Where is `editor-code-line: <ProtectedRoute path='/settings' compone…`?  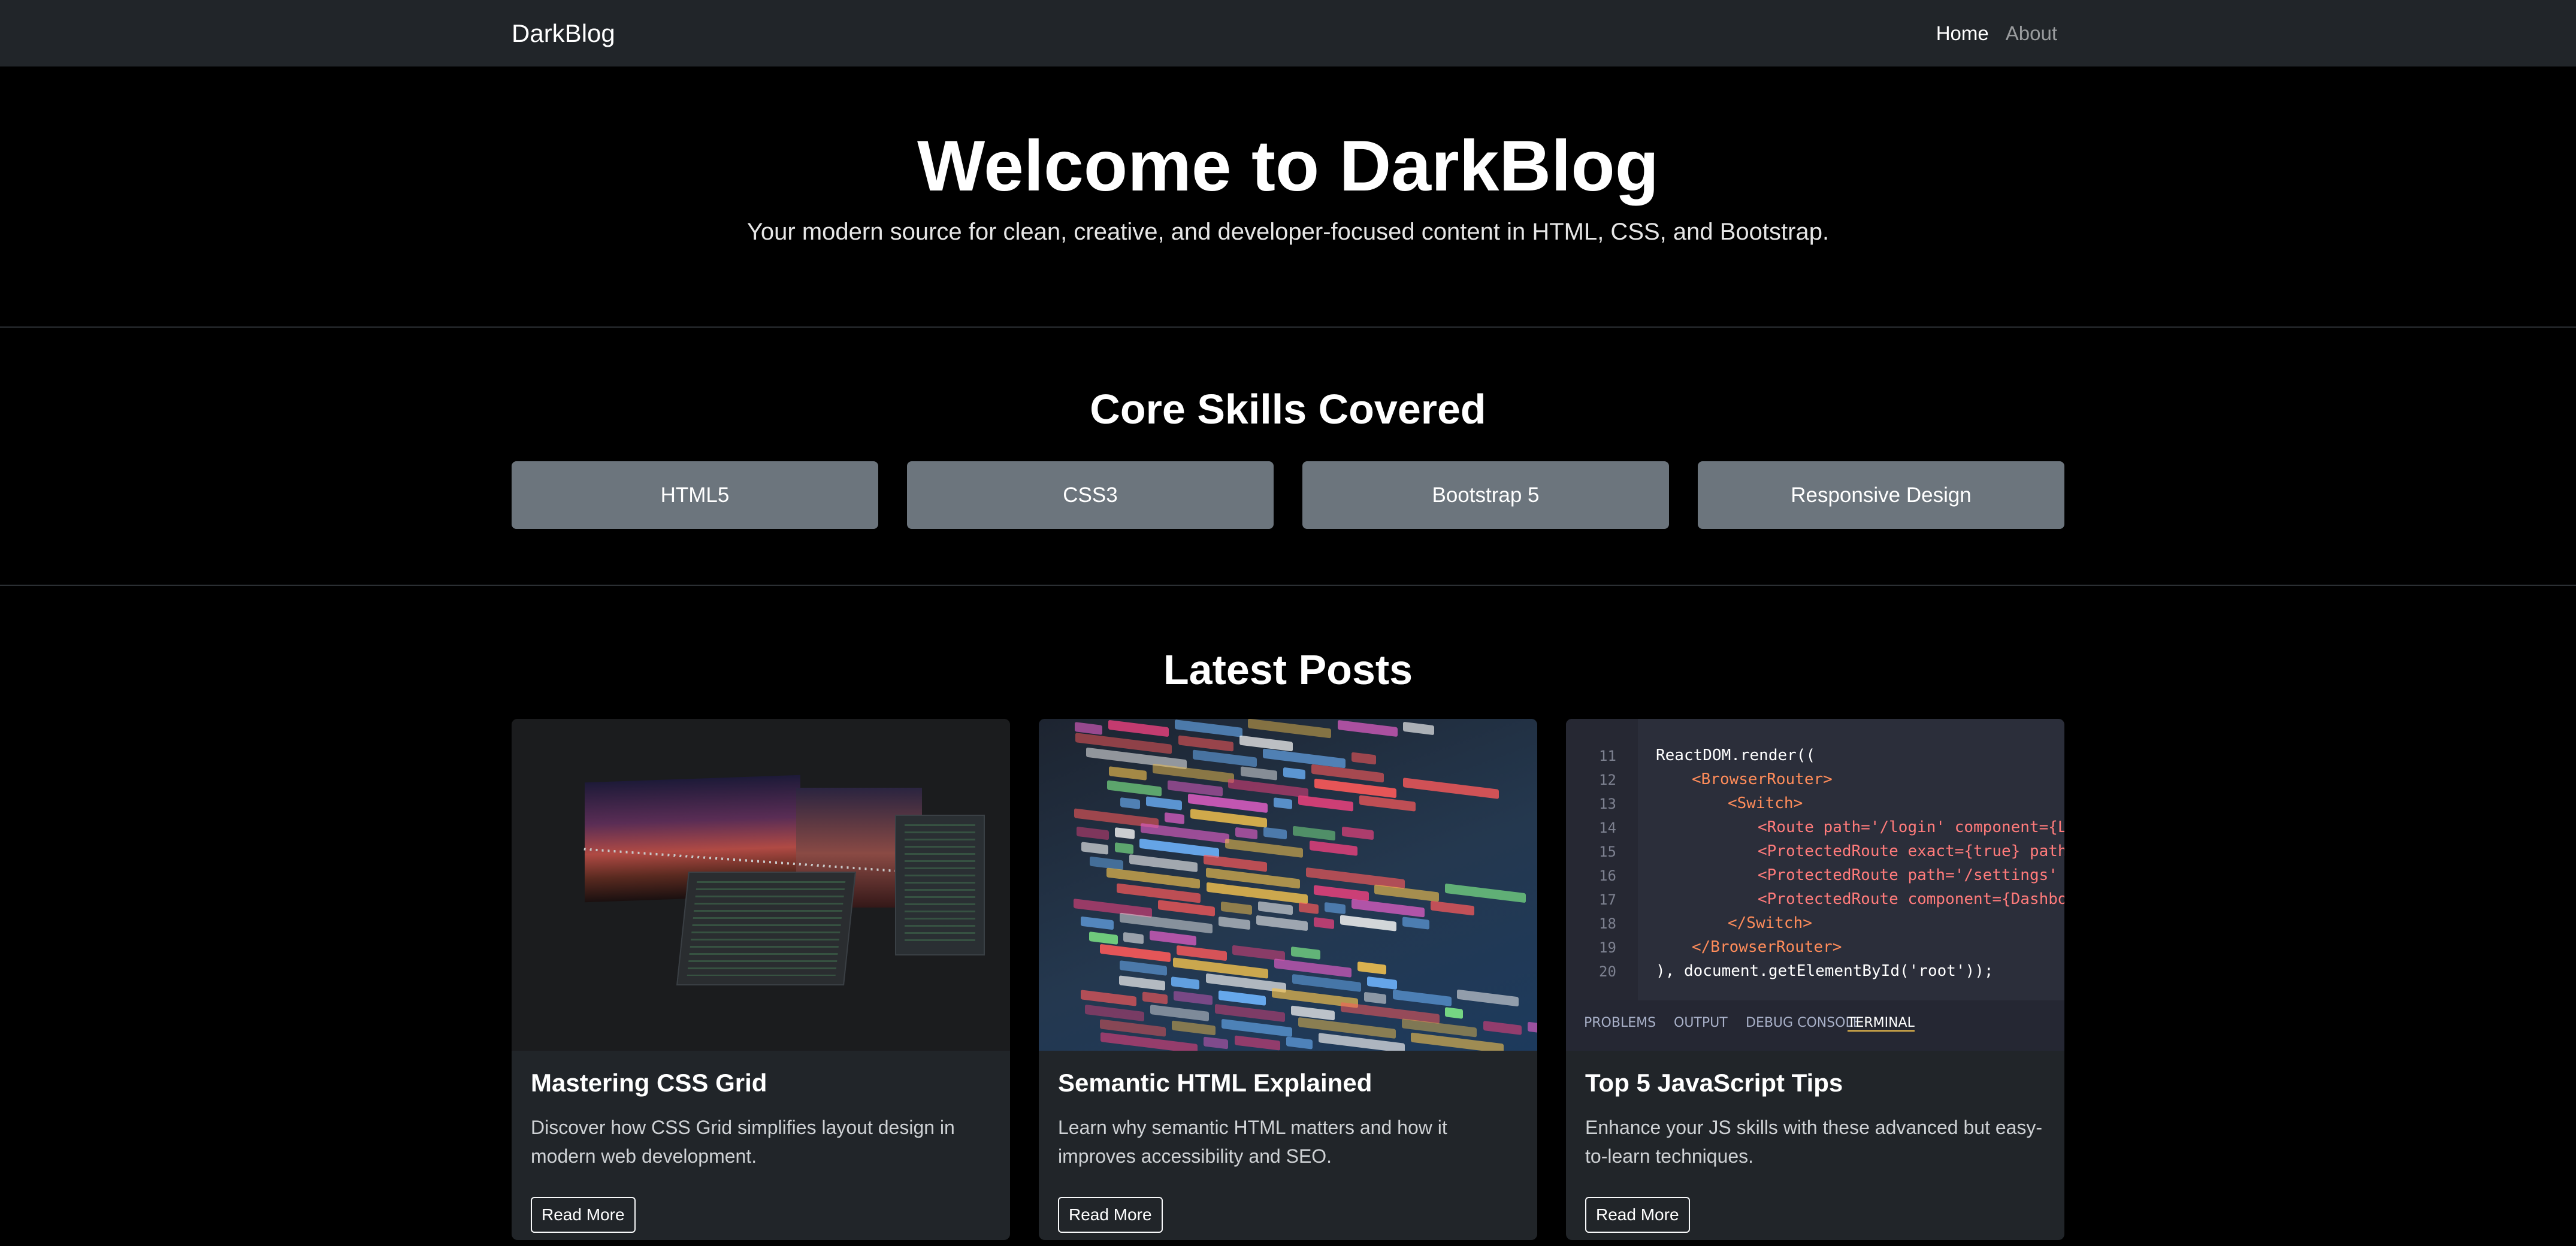 editor-code-line: <ProtectedRoute path='/settings' compone… is located at coordinates (1911, 875).